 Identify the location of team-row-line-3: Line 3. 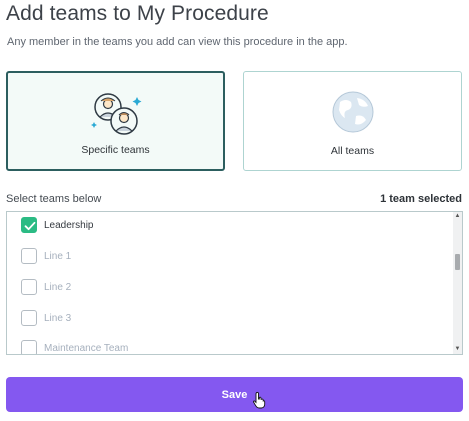
(231, 318).